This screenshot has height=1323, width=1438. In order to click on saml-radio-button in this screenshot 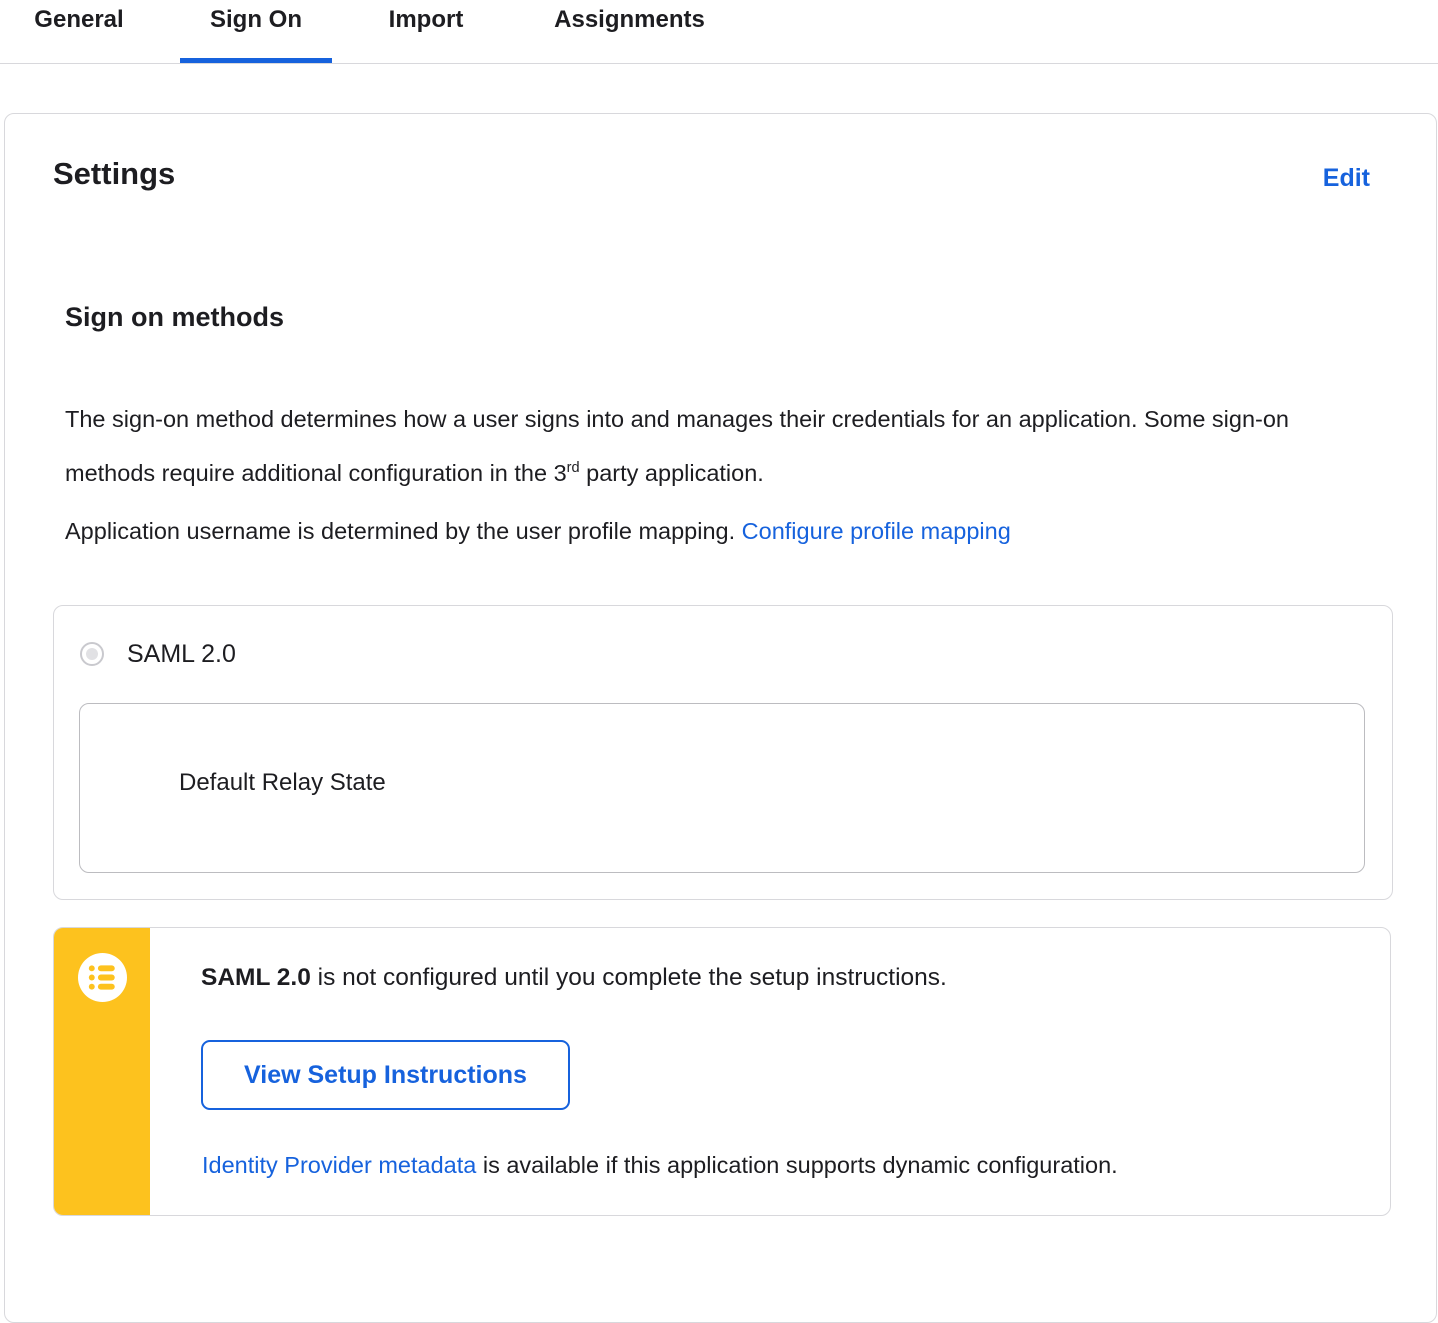, I will do `click(92, 654)`.